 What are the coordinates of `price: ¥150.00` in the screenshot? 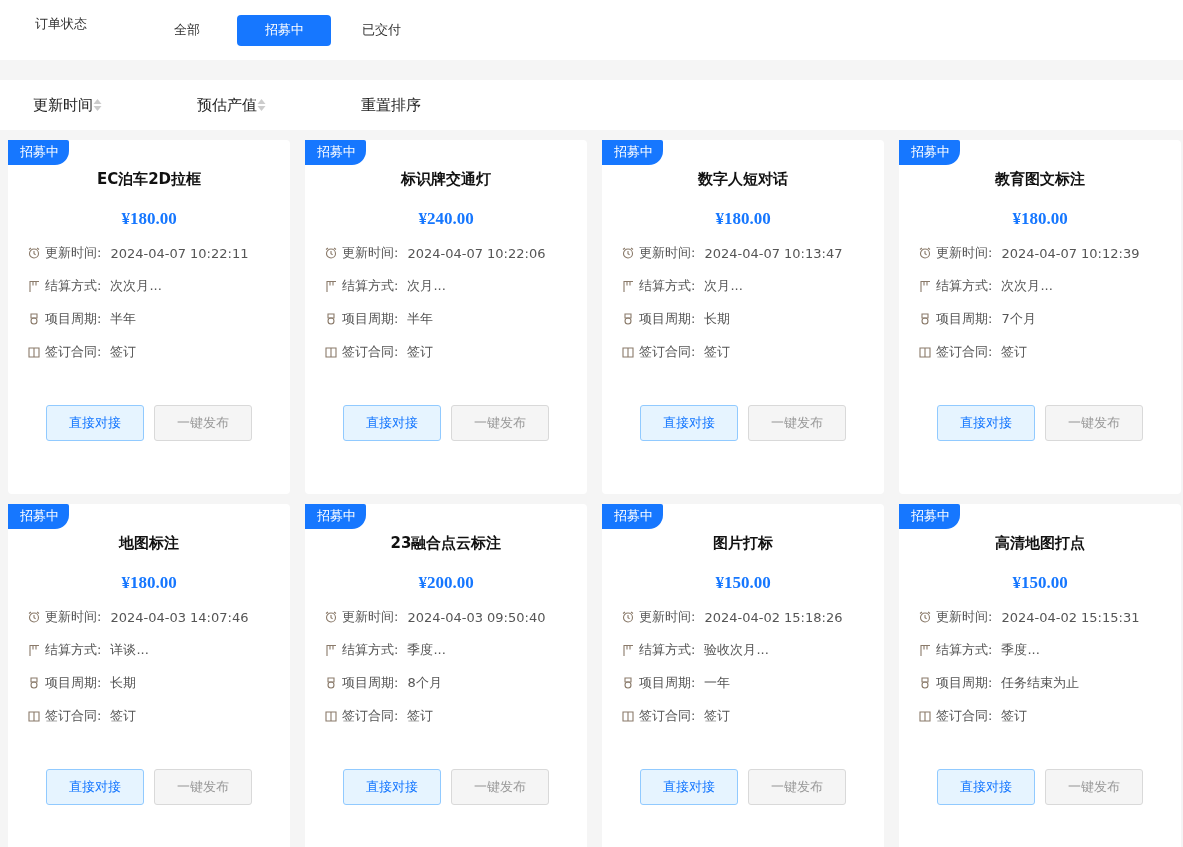 It's located at (1040, 583).